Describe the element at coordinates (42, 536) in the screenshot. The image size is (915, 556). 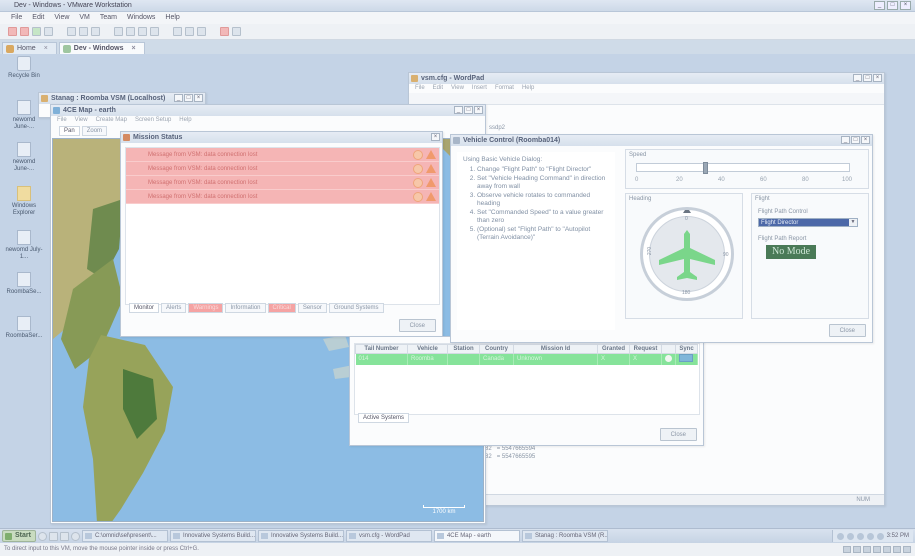
I see `quicklaunch-ie-icon` at that location.